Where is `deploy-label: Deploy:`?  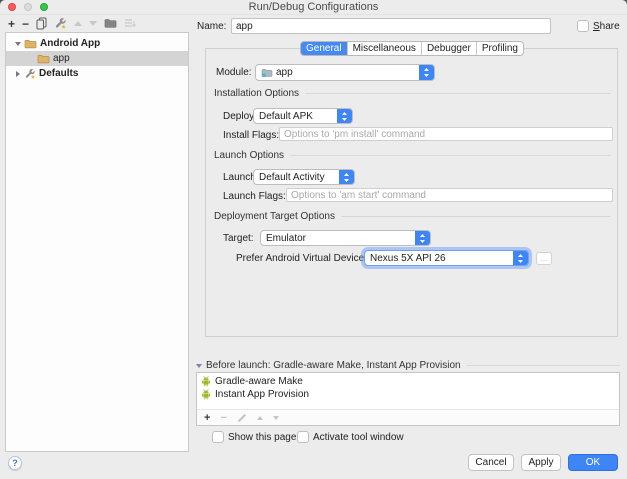 deploy-label: Deploy: is located at coordinates (240, 116).